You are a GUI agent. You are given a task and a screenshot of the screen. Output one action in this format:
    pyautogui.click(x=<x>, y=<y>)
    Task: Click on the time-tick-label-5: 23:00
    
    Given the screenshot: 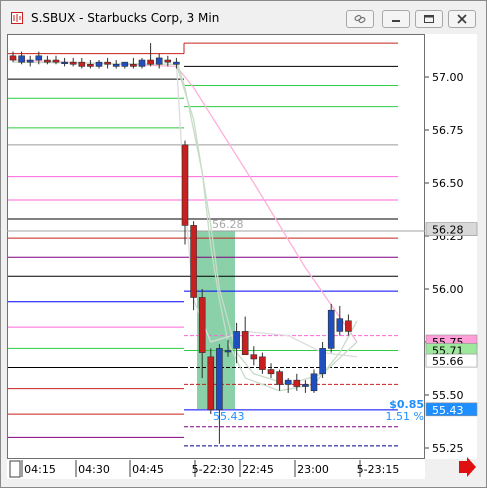 What is the action you would take?
    pyautogui.click(x=313, y=469)
    